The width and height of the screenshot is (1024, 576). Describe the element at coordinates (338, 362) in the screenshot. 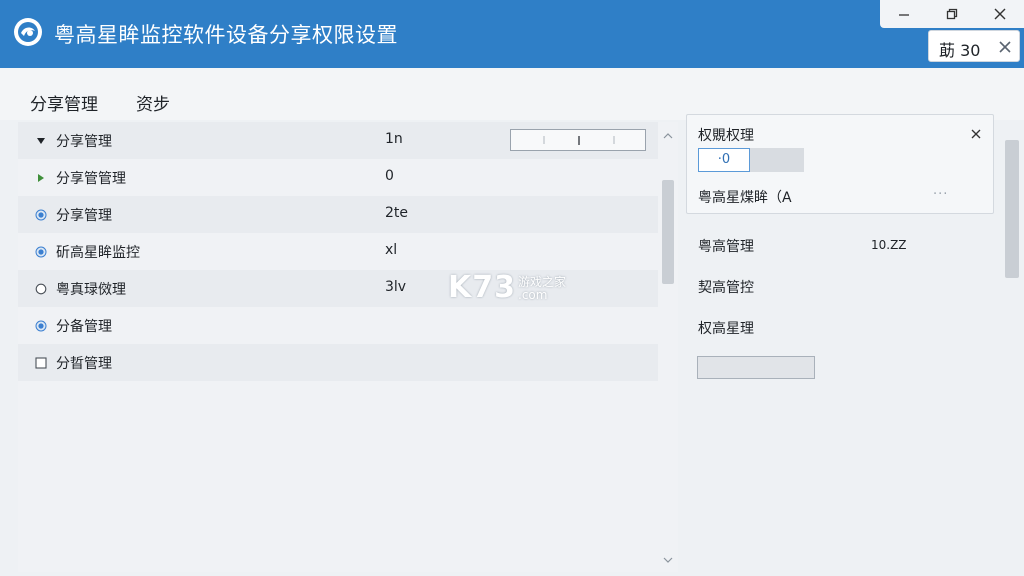

I see `list-item: 分晢管理` at that location.